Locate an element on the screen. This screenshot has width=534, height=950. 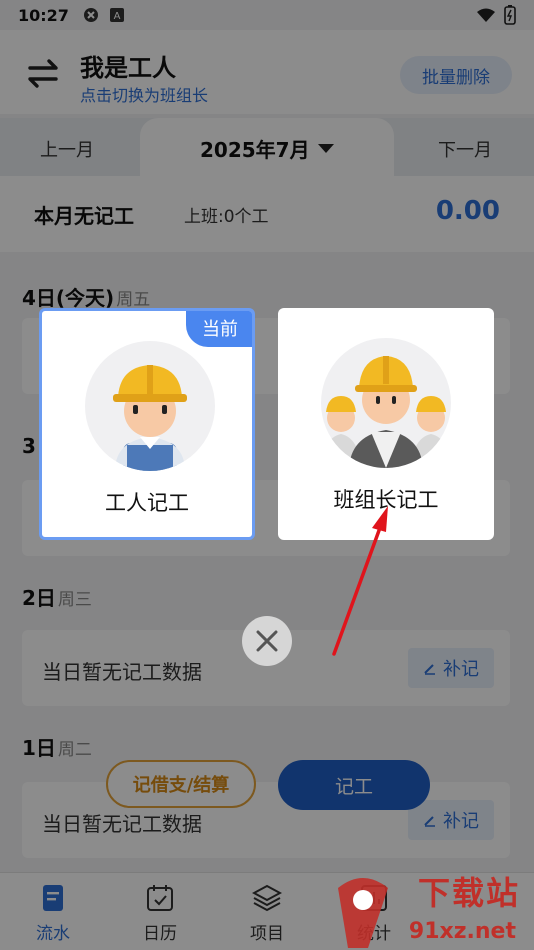
close-icon is located at coordinates (267, 641).